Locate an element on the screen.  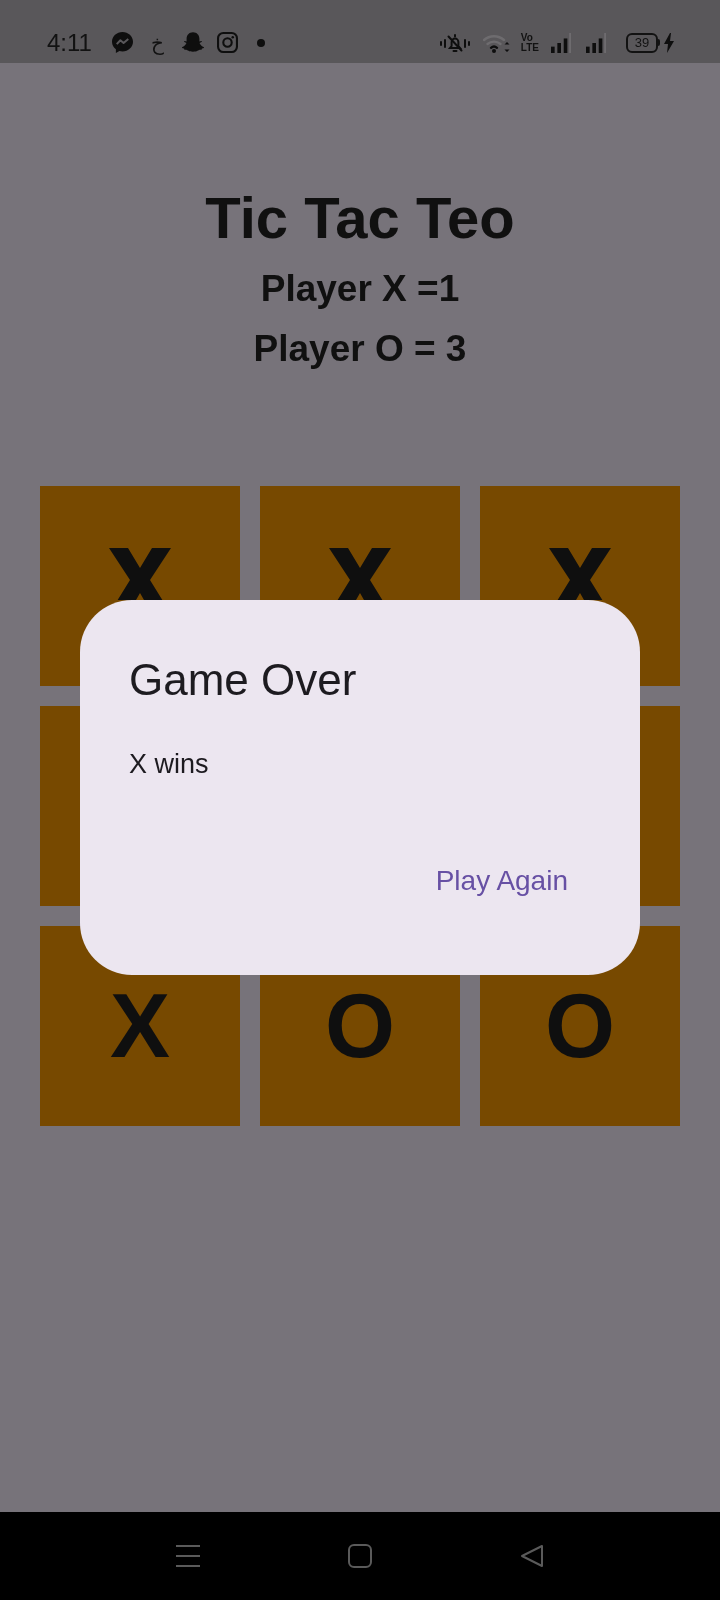
ghost-icon is located at coordinates (192, 42).